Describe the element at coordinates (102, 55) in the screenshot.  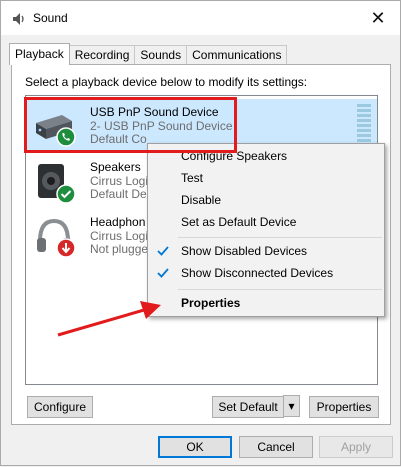
I see `tab-recording: Recording` at that location.